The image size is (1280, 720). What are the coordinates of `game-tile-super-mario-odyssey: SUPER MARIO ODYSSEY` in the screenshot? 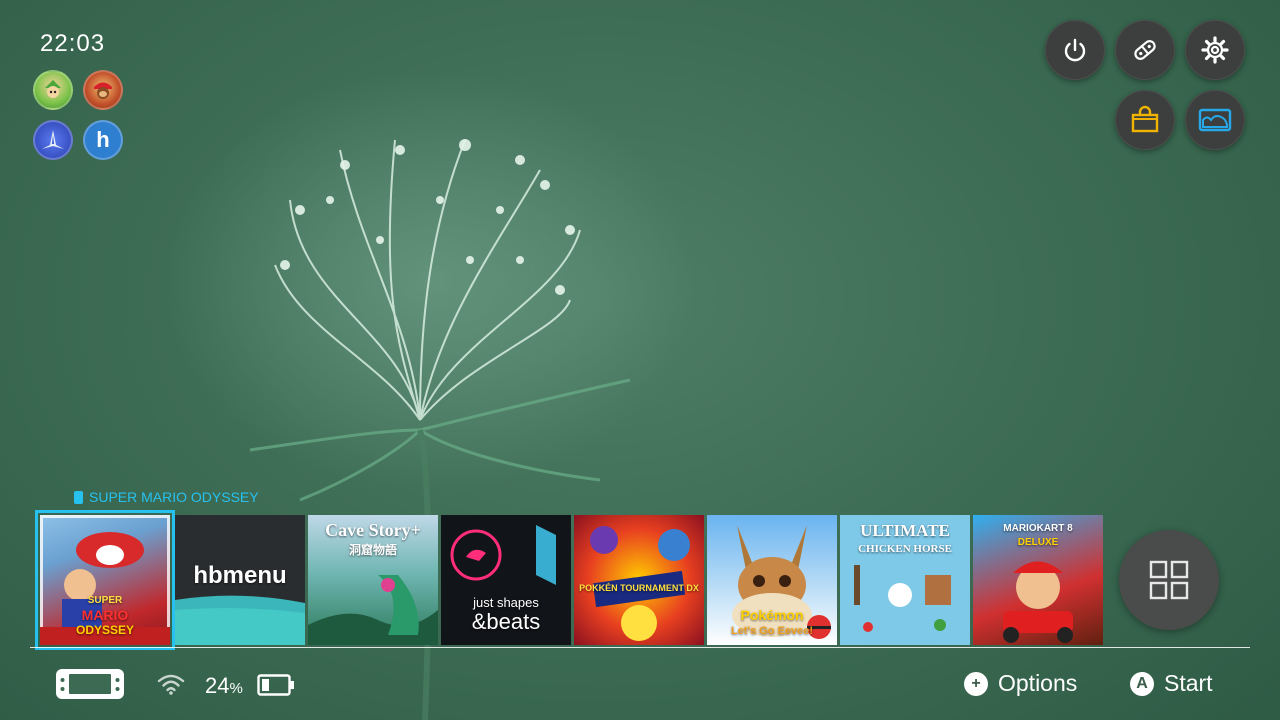 It's located at (105, 580).